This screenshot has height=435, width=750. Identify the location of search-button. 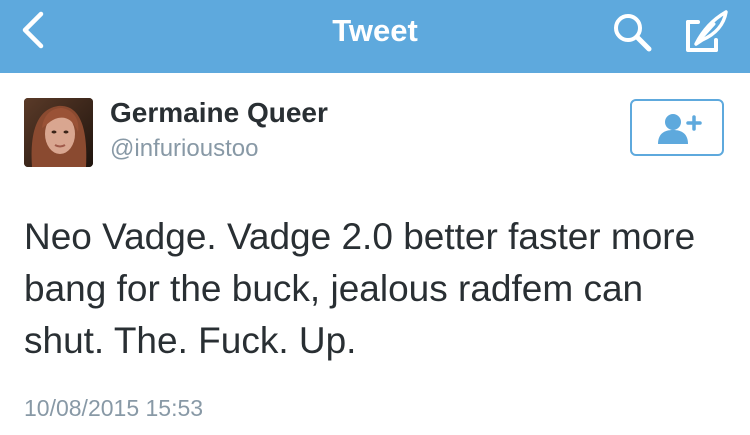
(632, 32).